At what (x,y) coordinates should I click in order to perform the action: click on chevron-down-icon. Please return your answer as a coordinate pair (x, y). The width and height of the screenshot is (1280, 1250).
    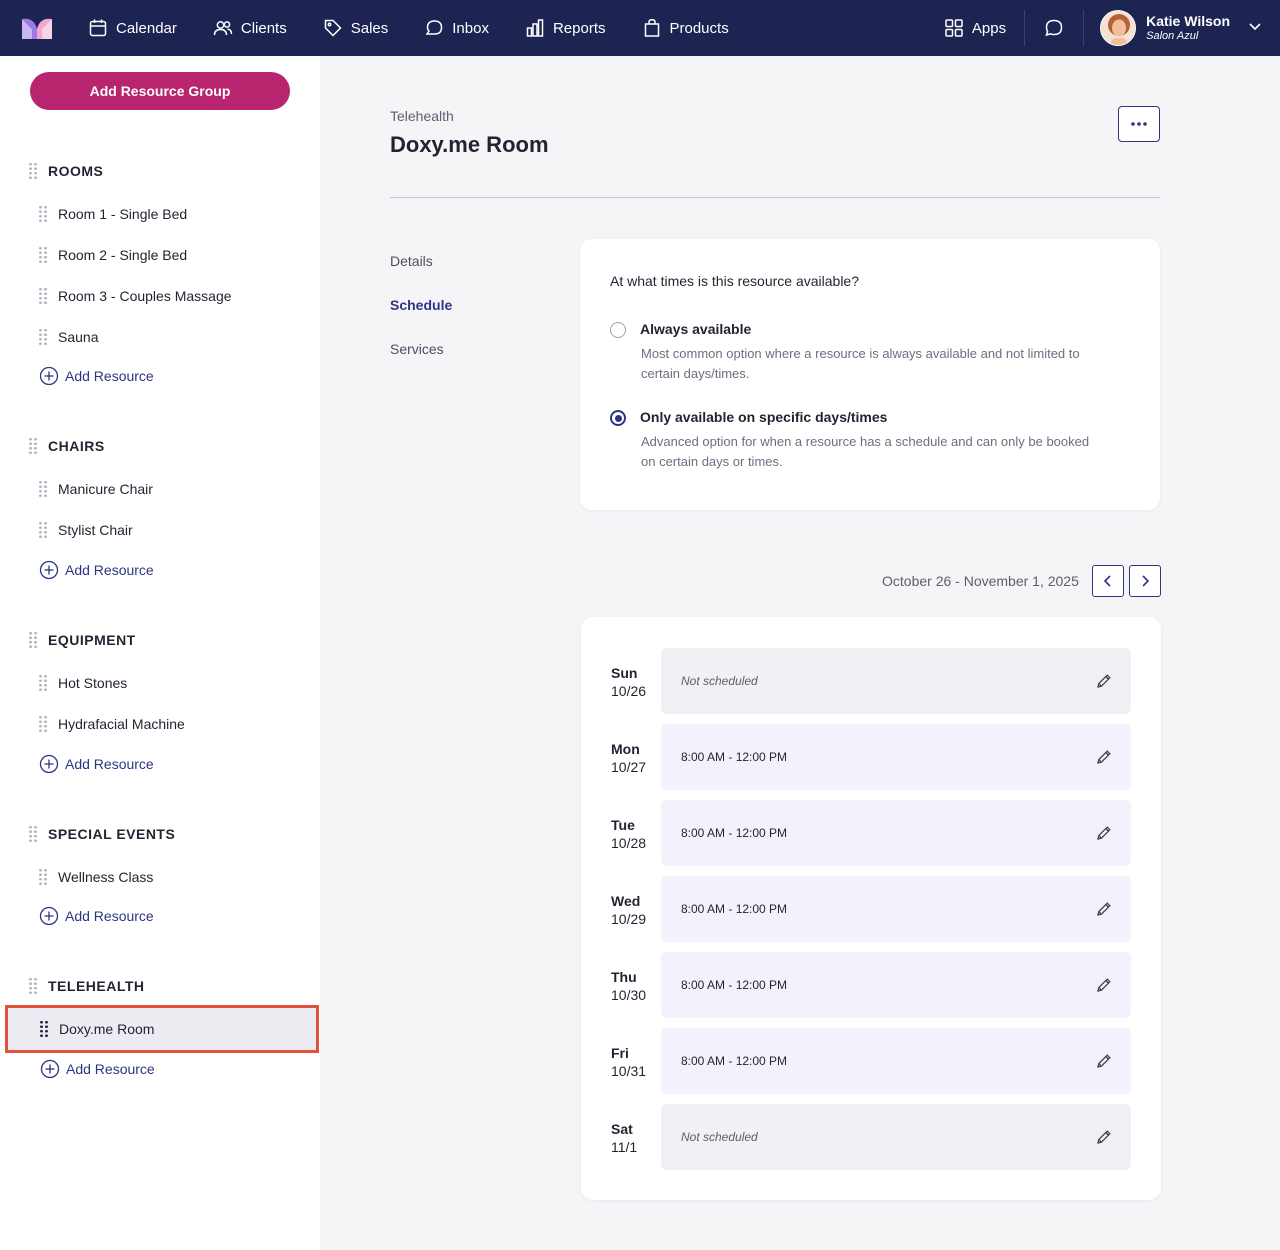
    Looking at the image, I should click on (1255, 28).